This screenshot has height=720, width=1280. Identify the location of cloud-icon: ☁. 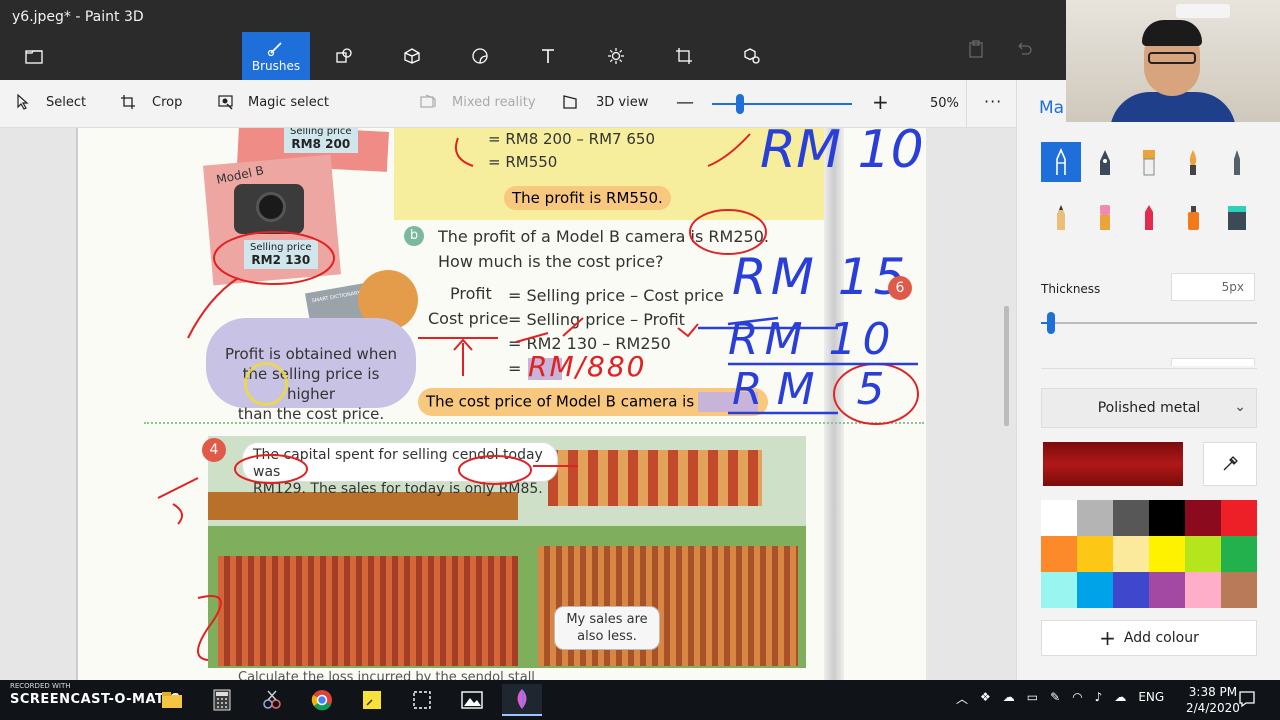
(1009, 698).